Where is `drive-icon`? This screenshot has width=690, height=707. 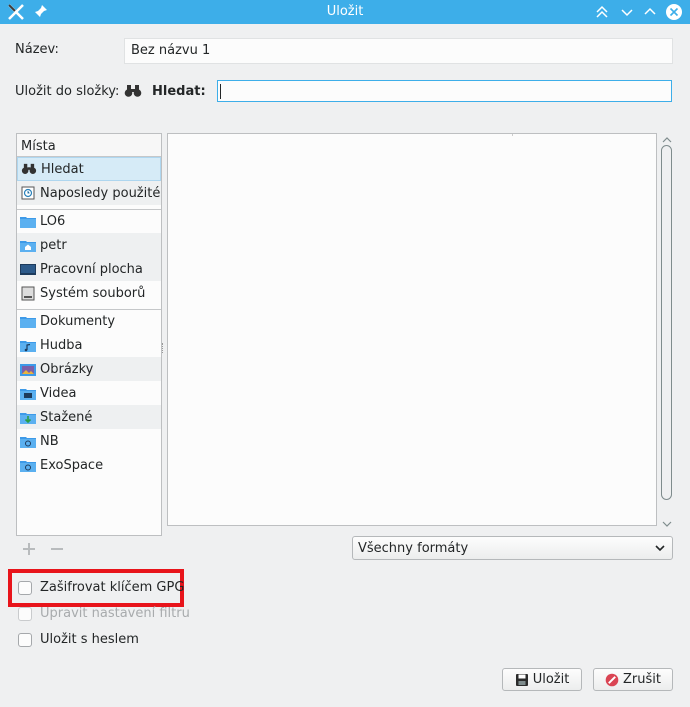
drive-icon is located at coordinates (28, 293).